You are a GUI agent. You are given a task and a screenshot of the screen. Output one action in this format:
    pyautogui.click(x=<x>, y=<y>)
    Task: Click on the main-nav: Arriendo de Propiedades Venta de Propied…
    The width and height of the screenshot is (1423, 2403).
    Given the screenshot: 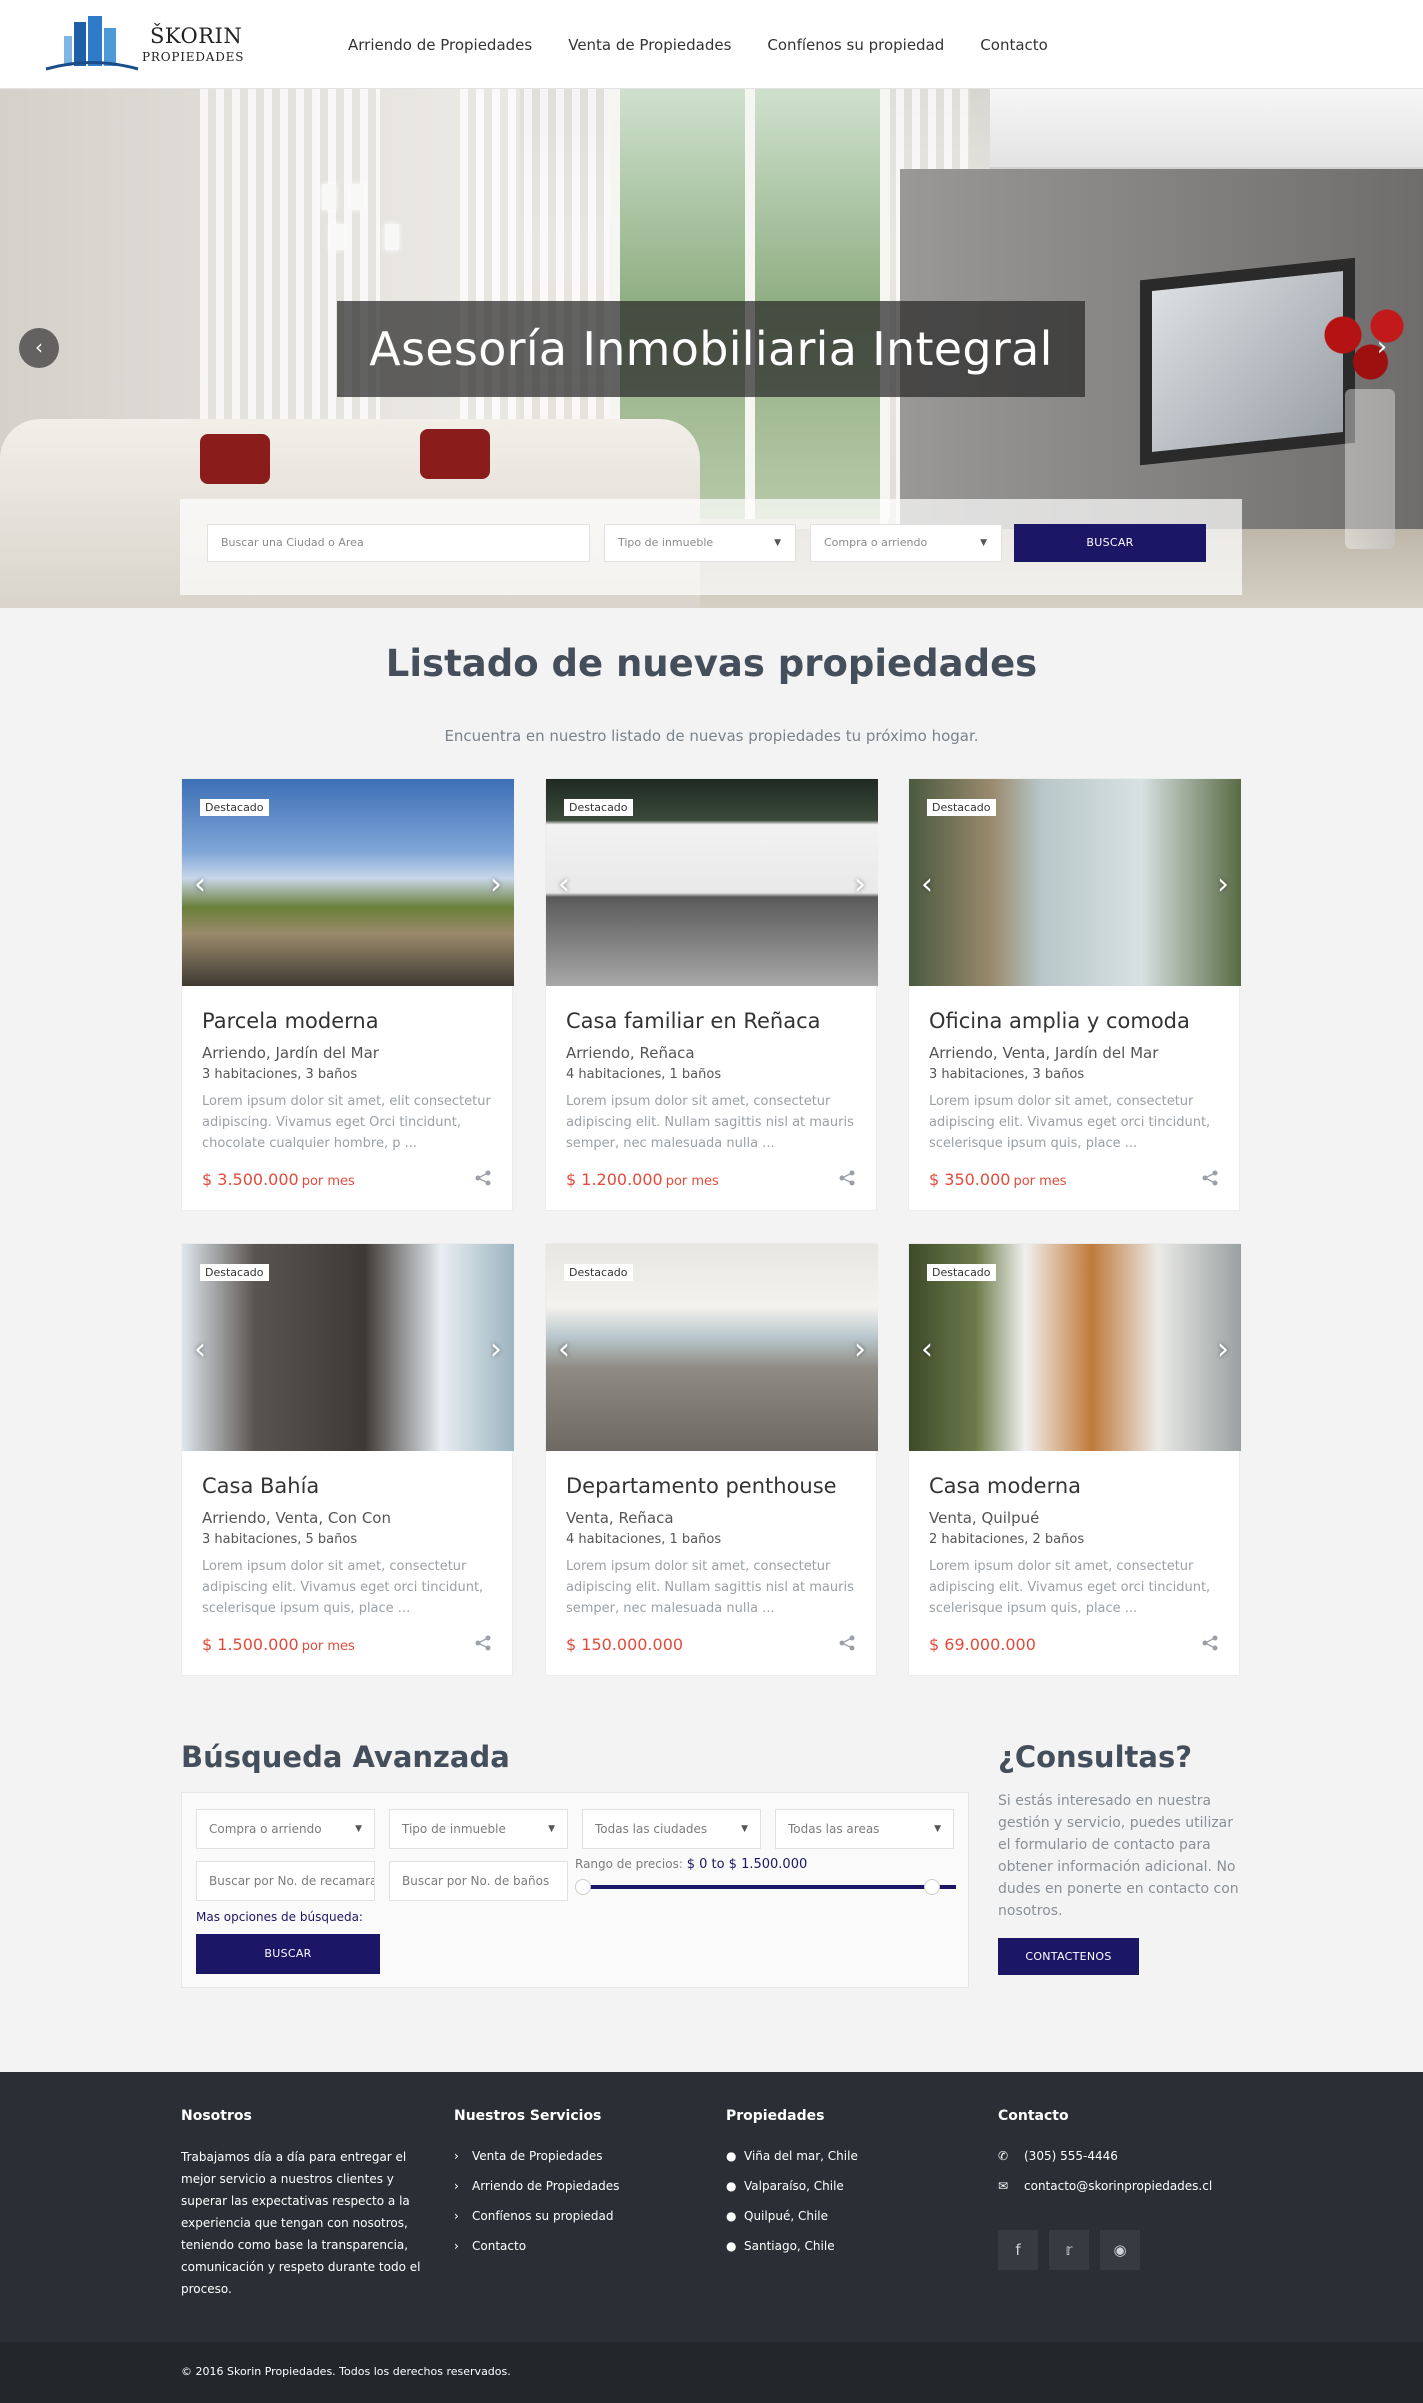 What is the action you would take?
    pyautogui.click(x=698, y=44)
    